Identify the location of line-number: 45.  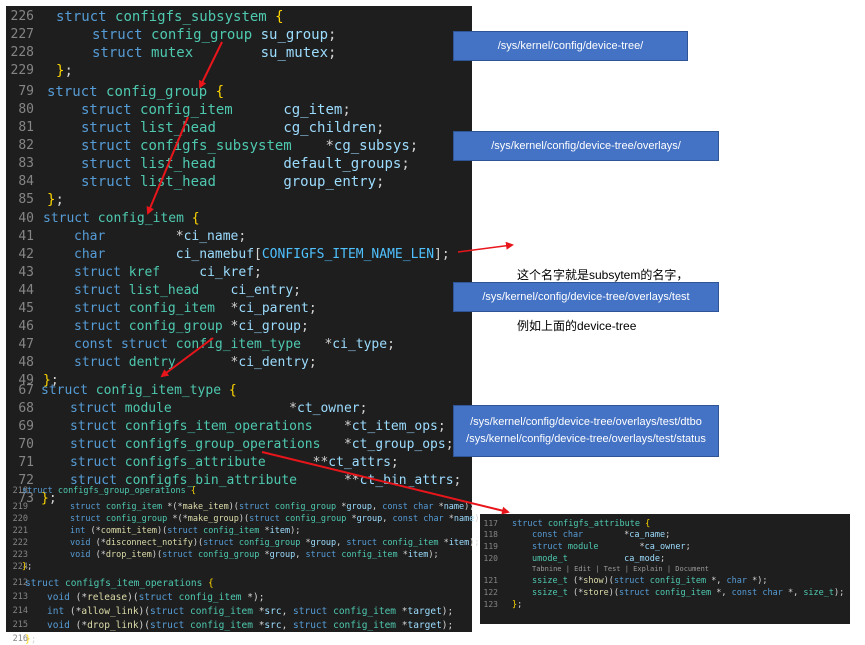
(26, 308).